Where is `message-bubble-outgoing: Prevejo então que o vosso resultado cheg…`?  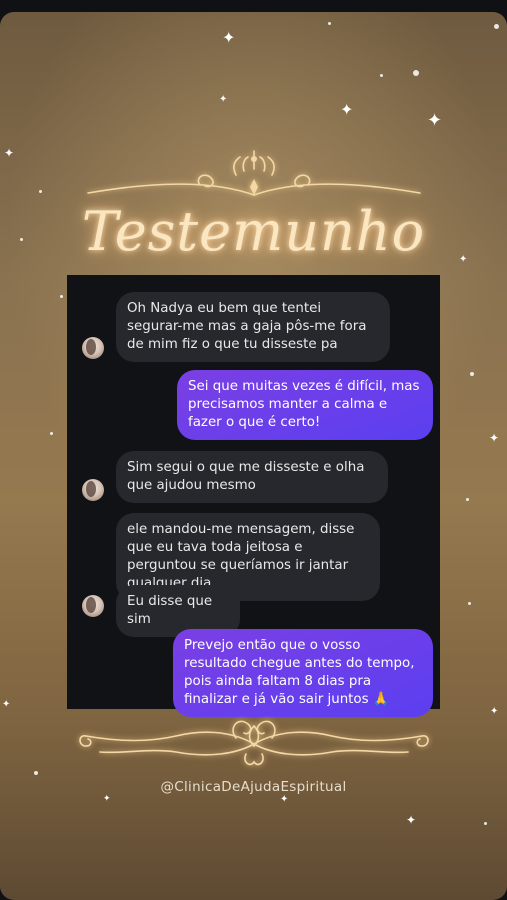
message-bubble-outgoing: Prevejo então que o vosso resultado cheg… is located at coordinates (303, 673).